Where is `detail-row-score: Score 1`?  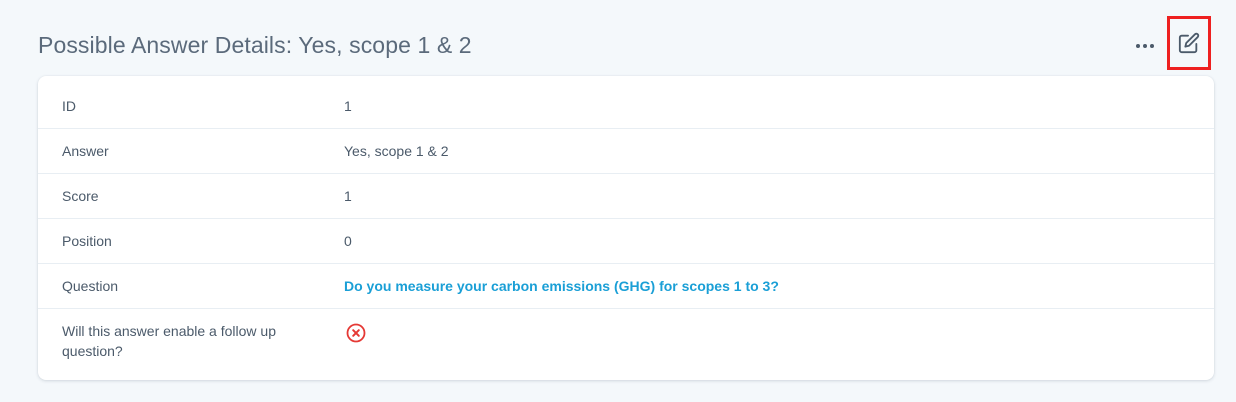
detail-row-score: Score 1 is located at coordinates (626, 196).